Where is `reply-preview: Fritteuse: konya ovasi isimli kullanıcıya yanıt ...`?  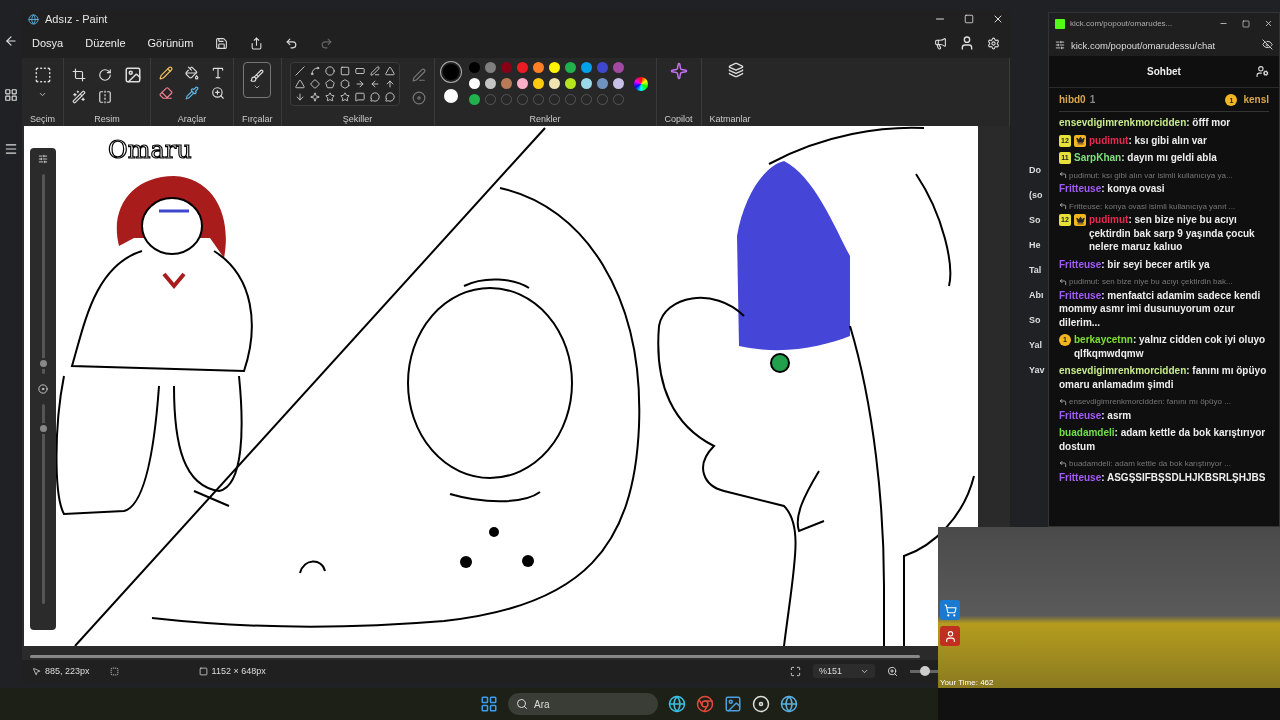 reply-preview: Fritteuse: konya ovasi isimli kullanıcıya yanıt ... is located at coordinates (1152, 206).